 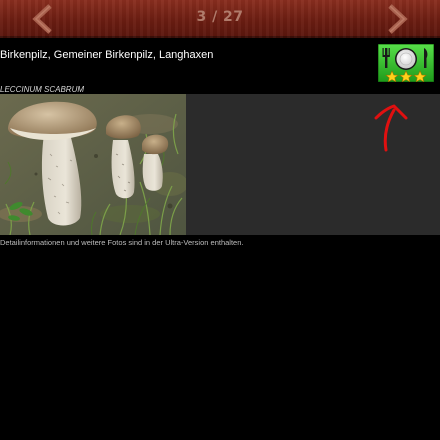 What do you see at coordinates (42, 89) in the screenshot?
I see `latin-name: LECCINUM SCABRUM` at bounding box center [42, 89].